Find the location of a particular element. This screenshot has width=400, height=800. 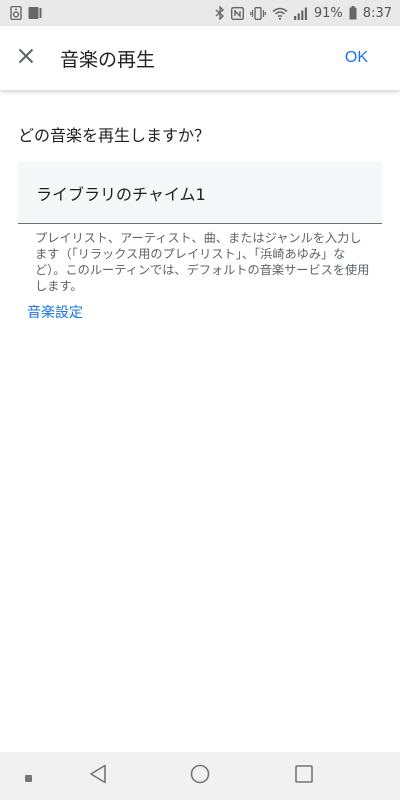

navigation-bar is located at coordinates (200, 776).